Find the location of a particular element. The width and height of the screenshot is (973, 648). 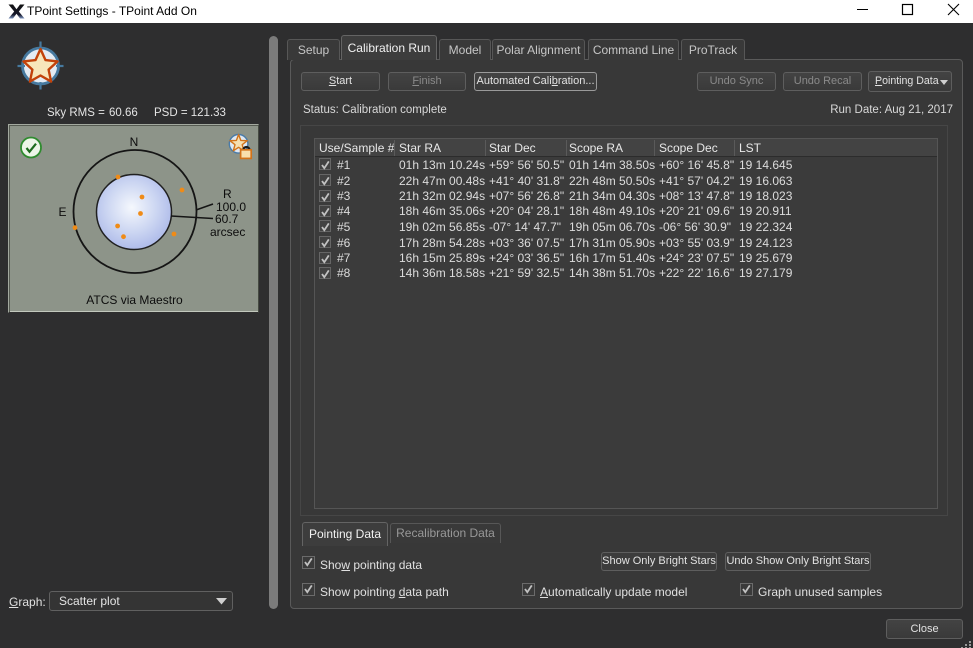

svg-text: arcsec is located at coordinates (227, 232).